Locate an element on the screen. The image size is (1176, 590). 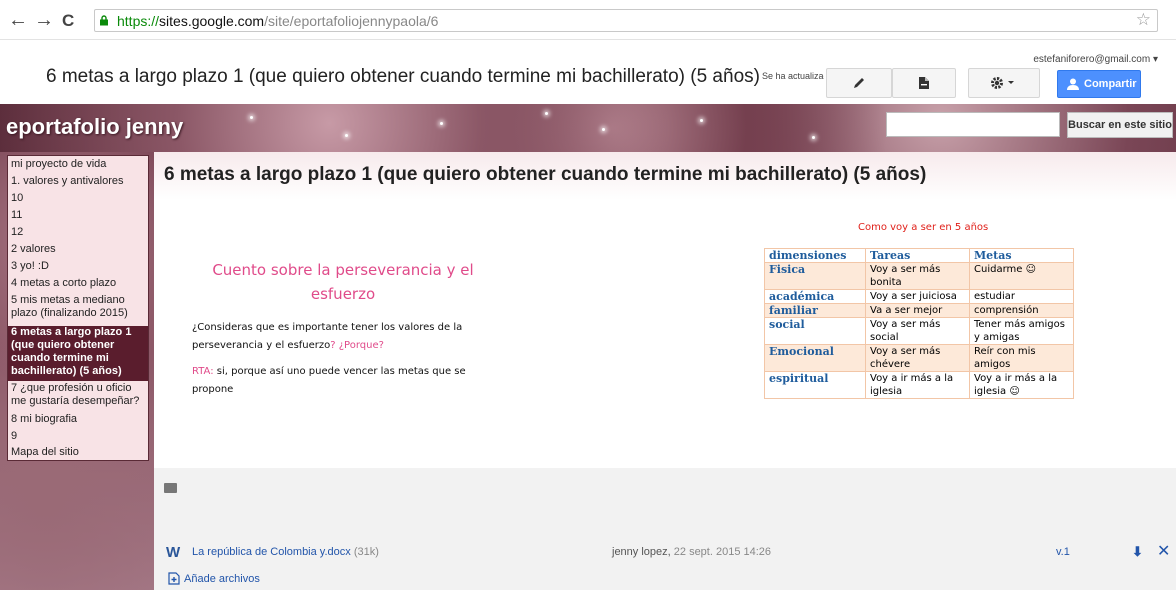
new-page-icon is located at coordinates (924, 83).